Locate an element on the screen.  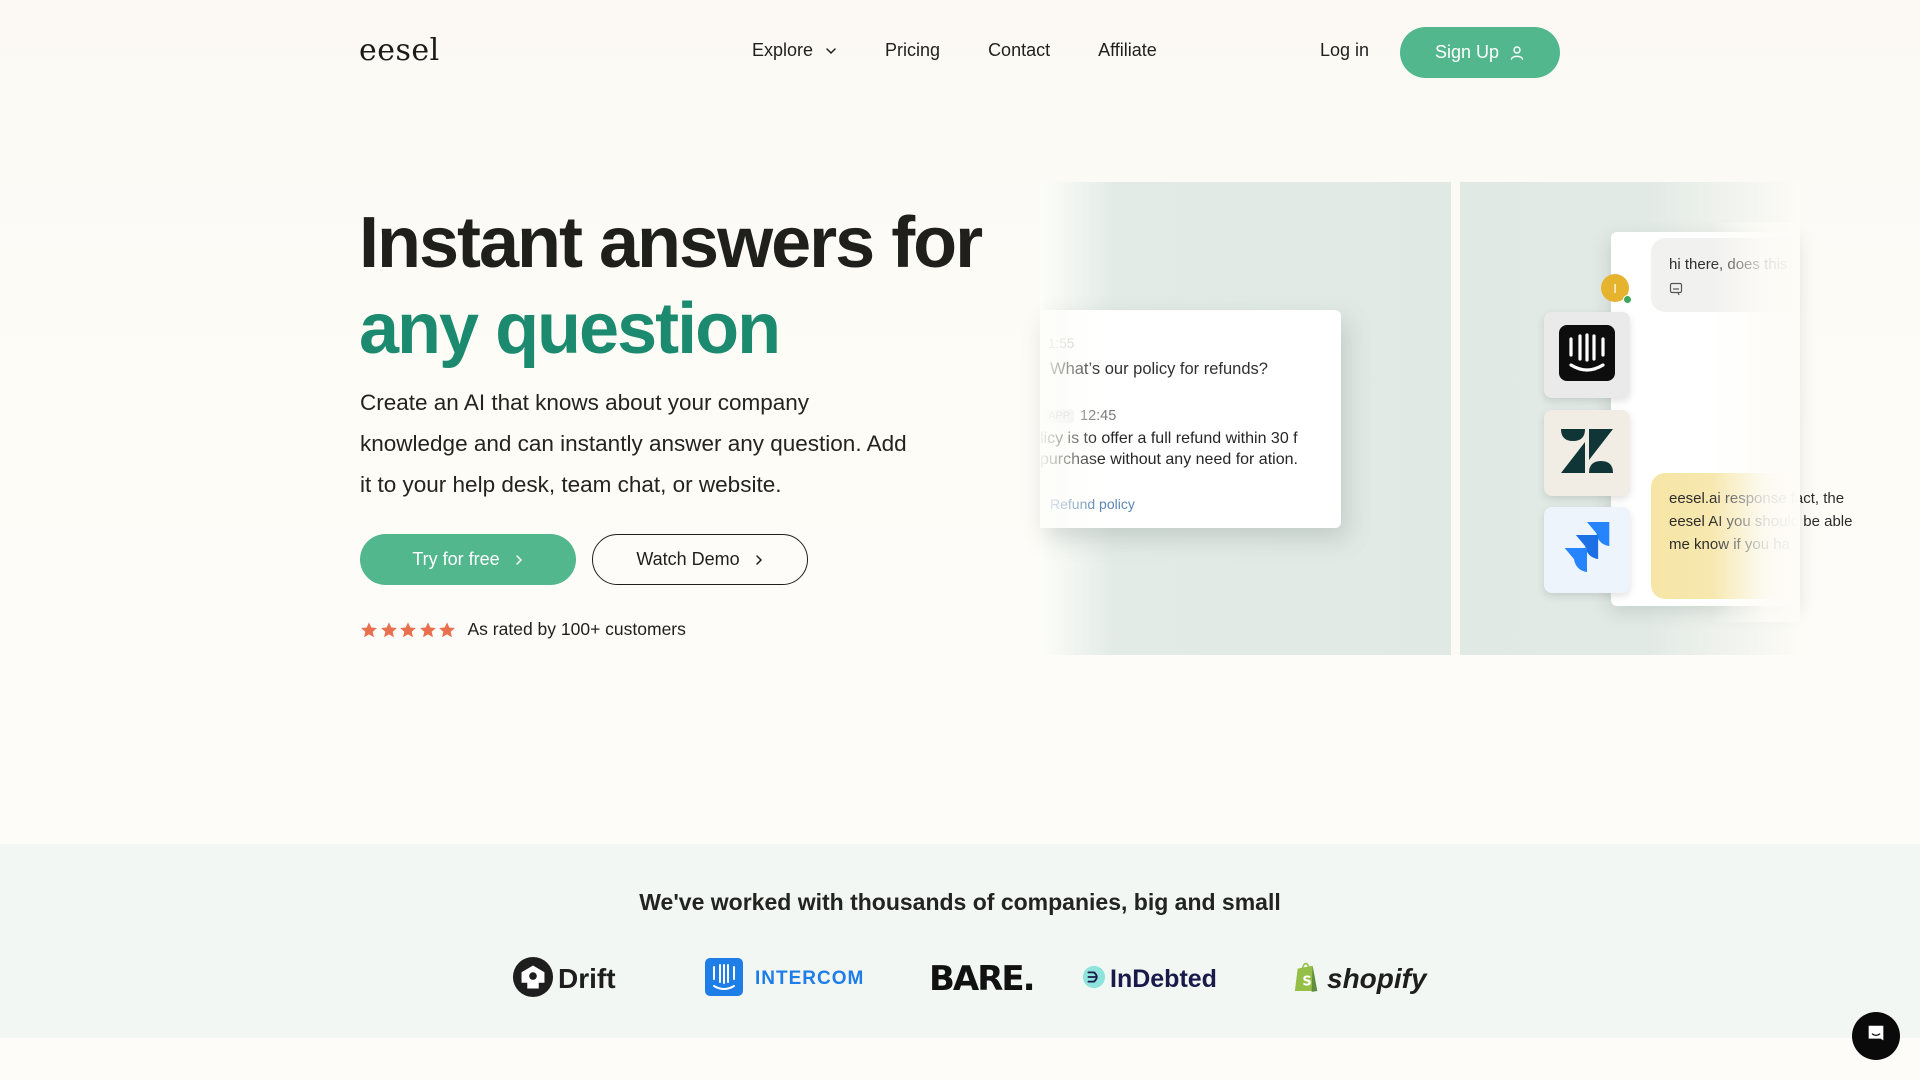
app-badge: APP is located at coordinates (1059, 416).